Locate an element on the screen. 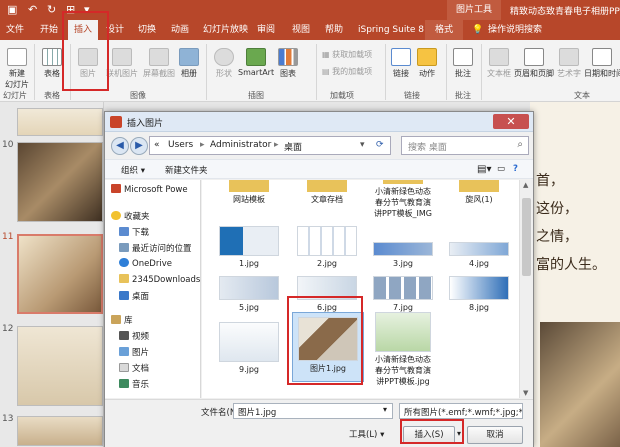 The image size is (620, 447). nav-item-desktop: 桌面 is located at coordinates (134, 296).